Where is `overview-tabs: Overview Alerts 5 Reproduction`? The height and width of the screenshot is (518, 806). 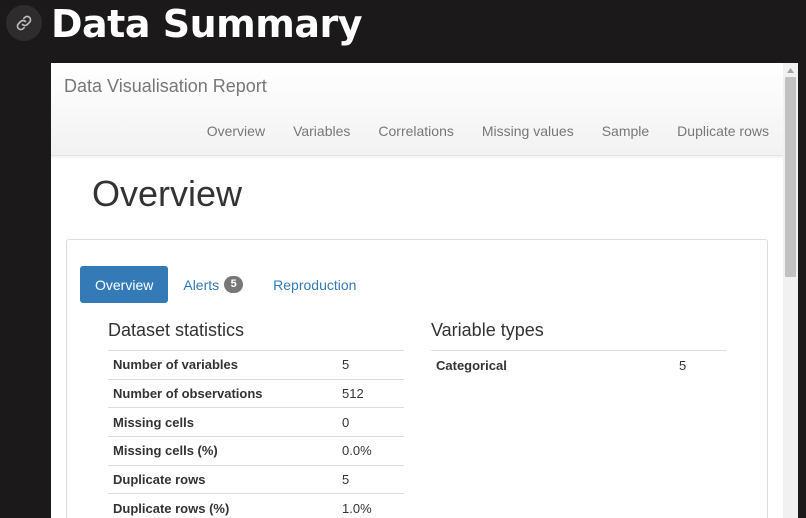 overview-tabs: Overview Alerts 5 Reproduction is located at coordinates (225, 284).